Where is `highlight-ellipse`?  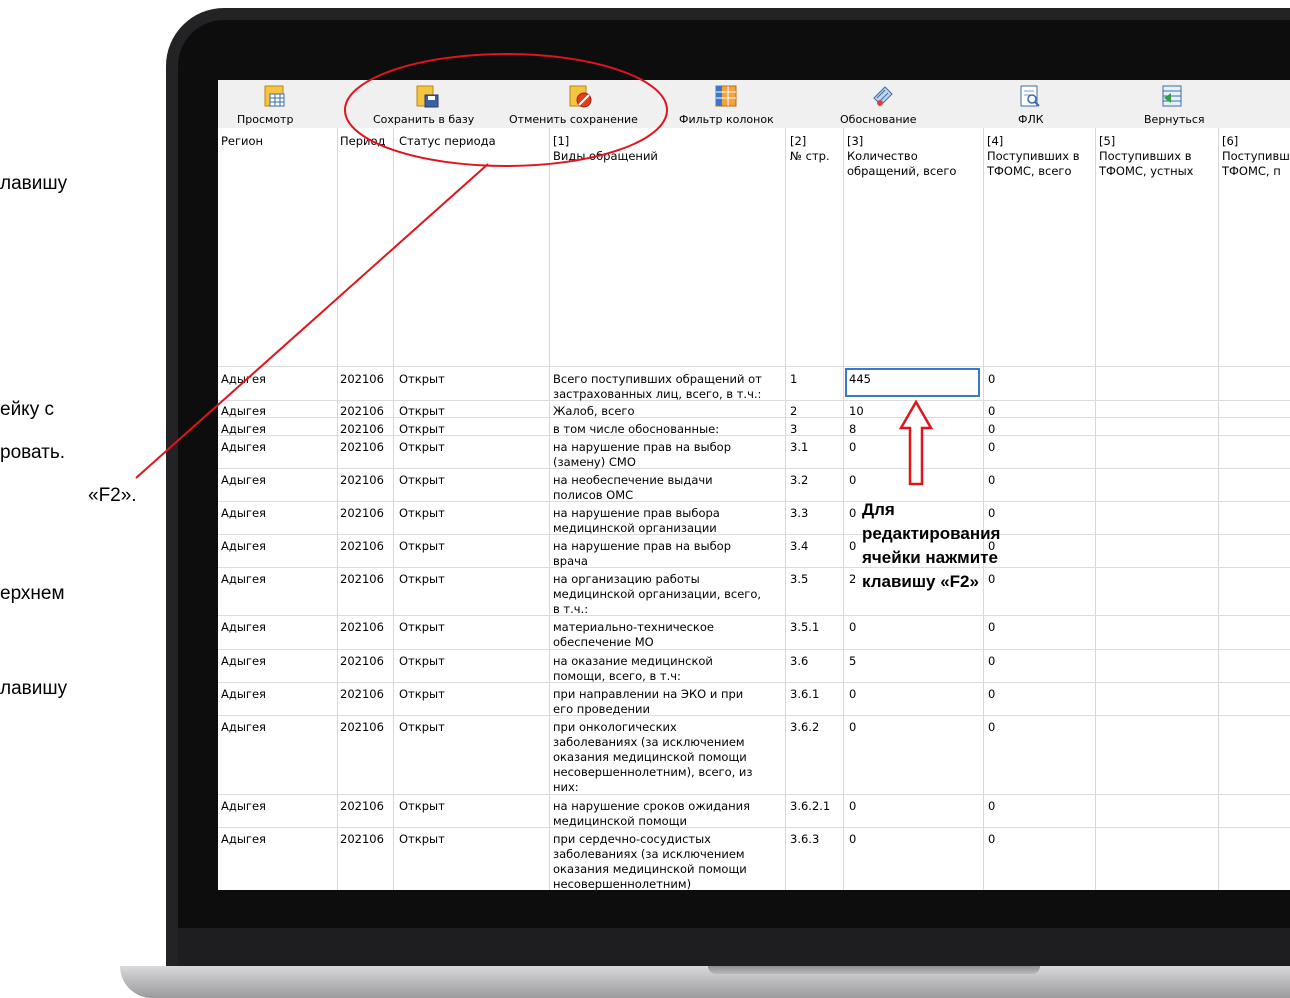
highlight-ellipse is located at coordinates (506, 110).